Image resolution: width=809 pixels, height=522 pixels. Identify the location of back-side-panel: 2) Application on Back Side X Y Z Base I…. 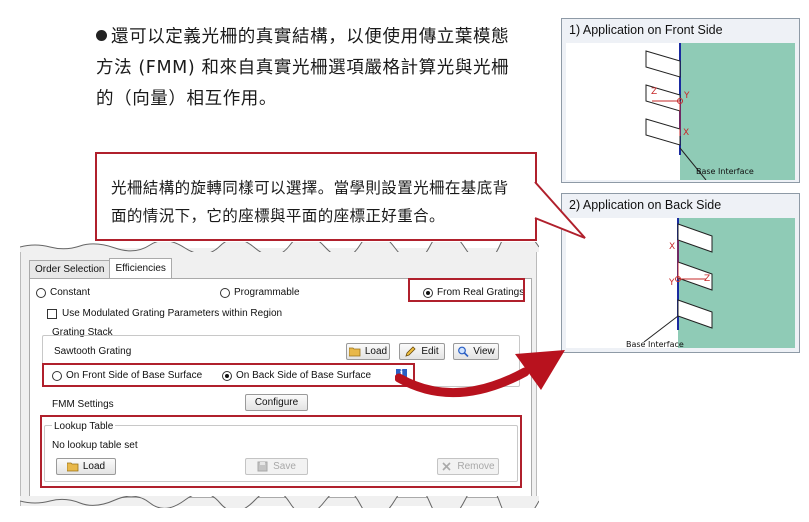
(680, 273).